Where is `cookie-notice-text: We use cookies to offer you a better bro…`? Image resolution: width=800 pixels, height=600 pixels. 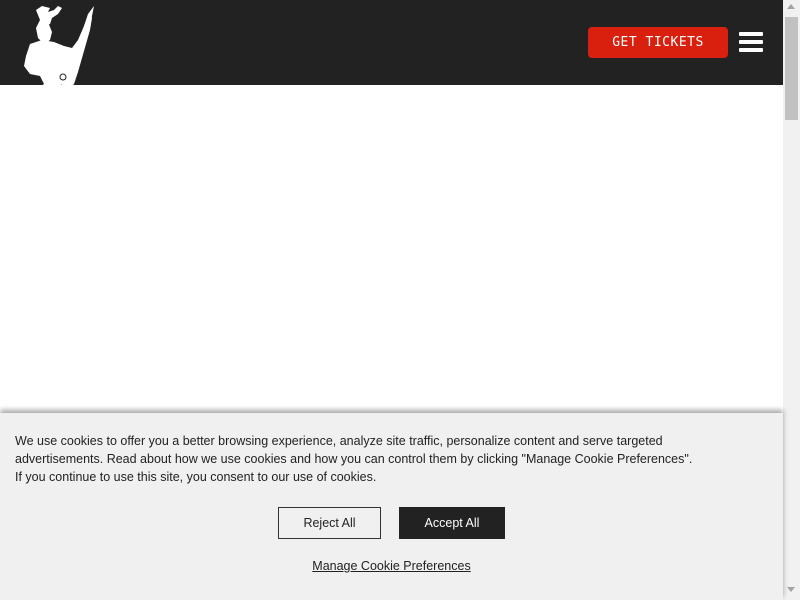
cookie-notice-text: We use cookies to offer you a better bro… is located at coordinates (365, 459).